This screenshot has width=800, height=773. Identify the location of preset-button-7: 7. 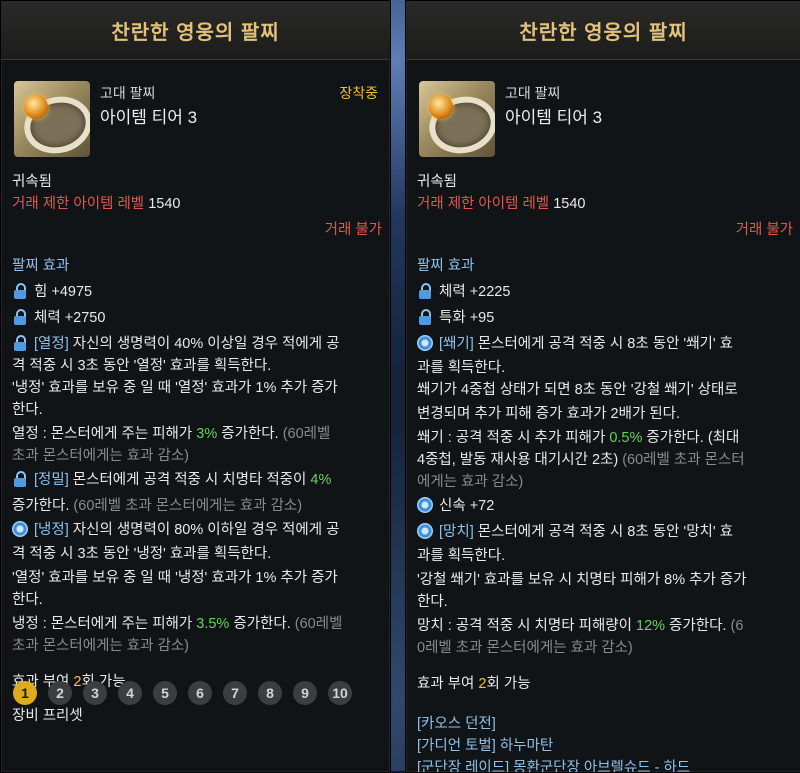
(235, 693).